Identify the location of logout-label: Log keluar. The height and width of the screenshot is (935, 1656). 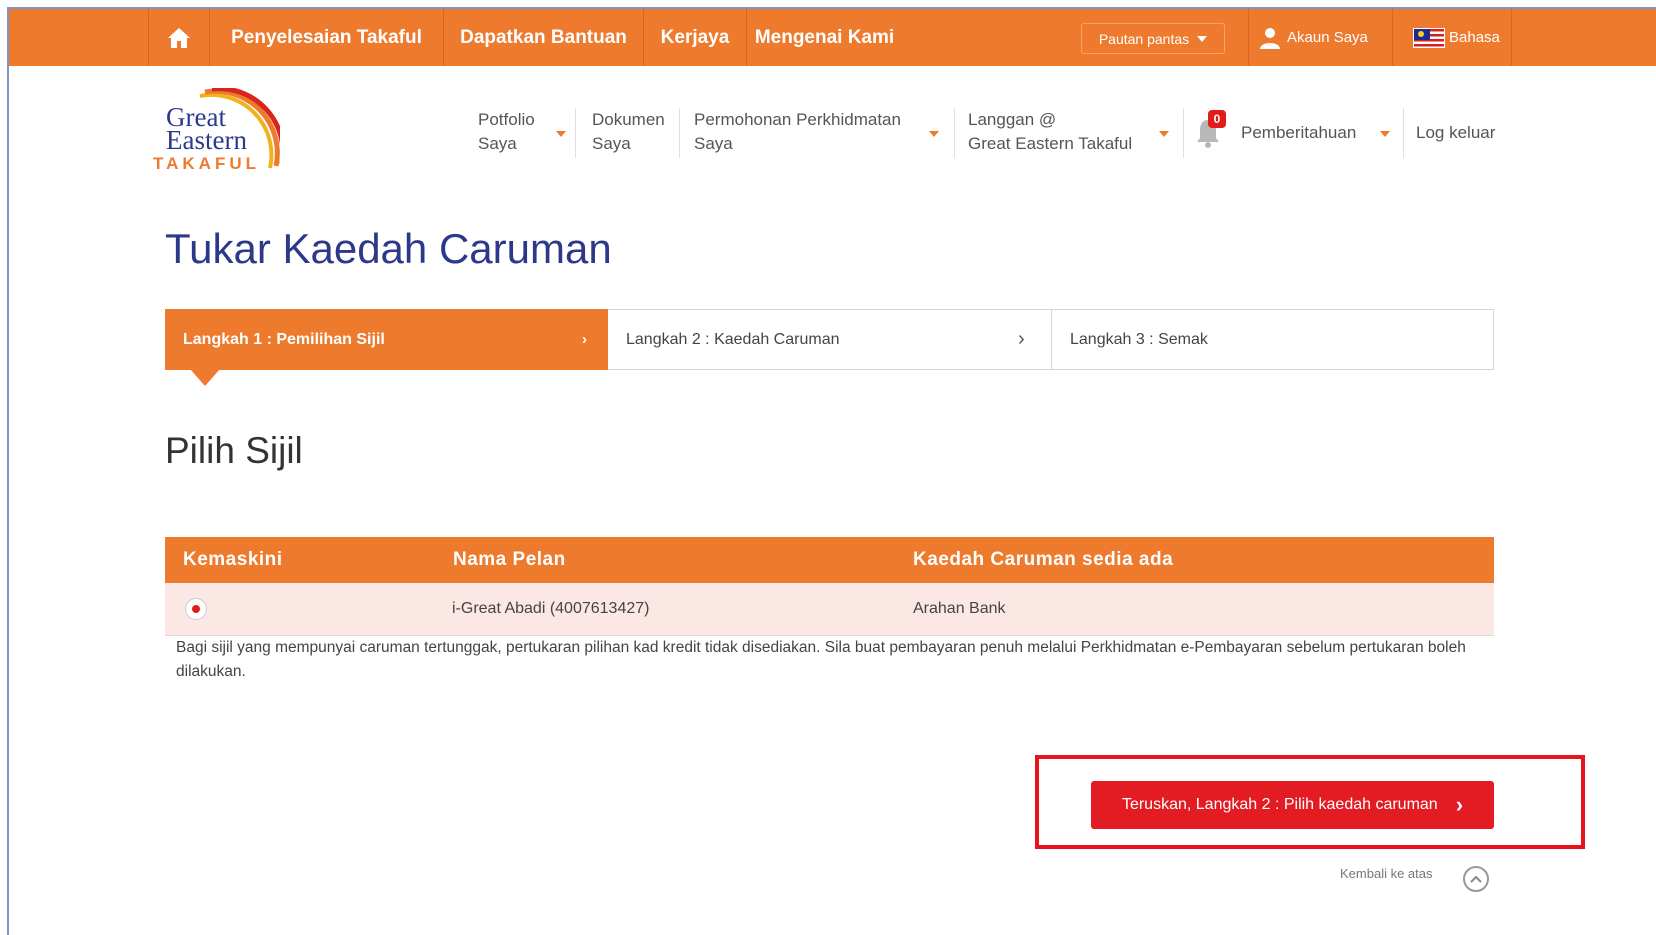
(1456, 132).